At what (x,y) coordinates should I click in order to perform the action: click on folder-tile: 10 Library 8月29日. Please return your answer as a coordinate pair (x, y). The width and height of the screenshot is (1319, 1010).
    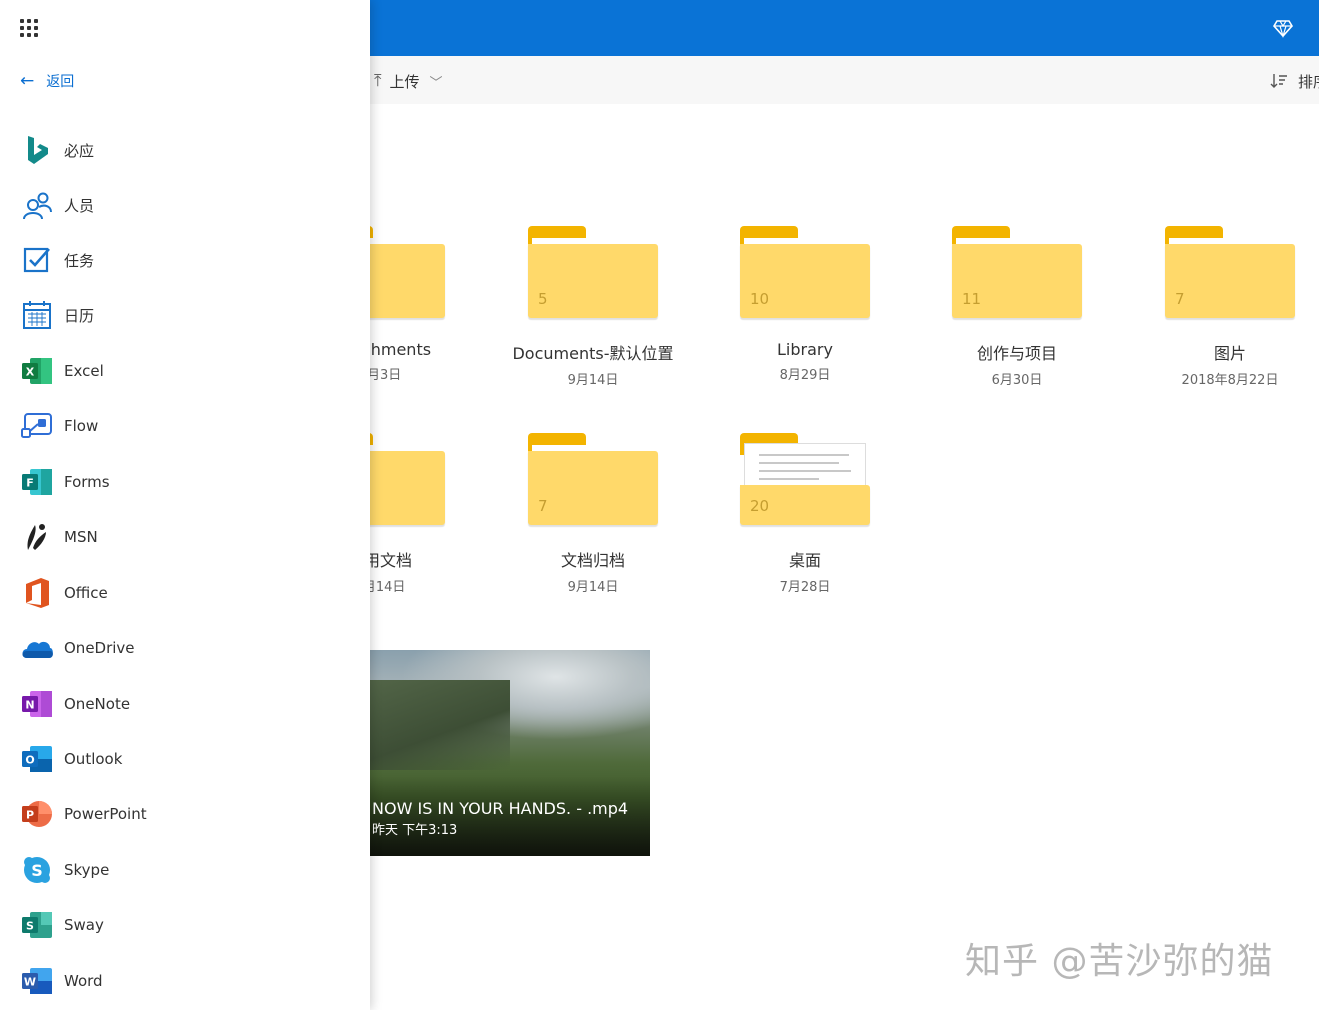
    Looking at the image, I should click on (805, 304).